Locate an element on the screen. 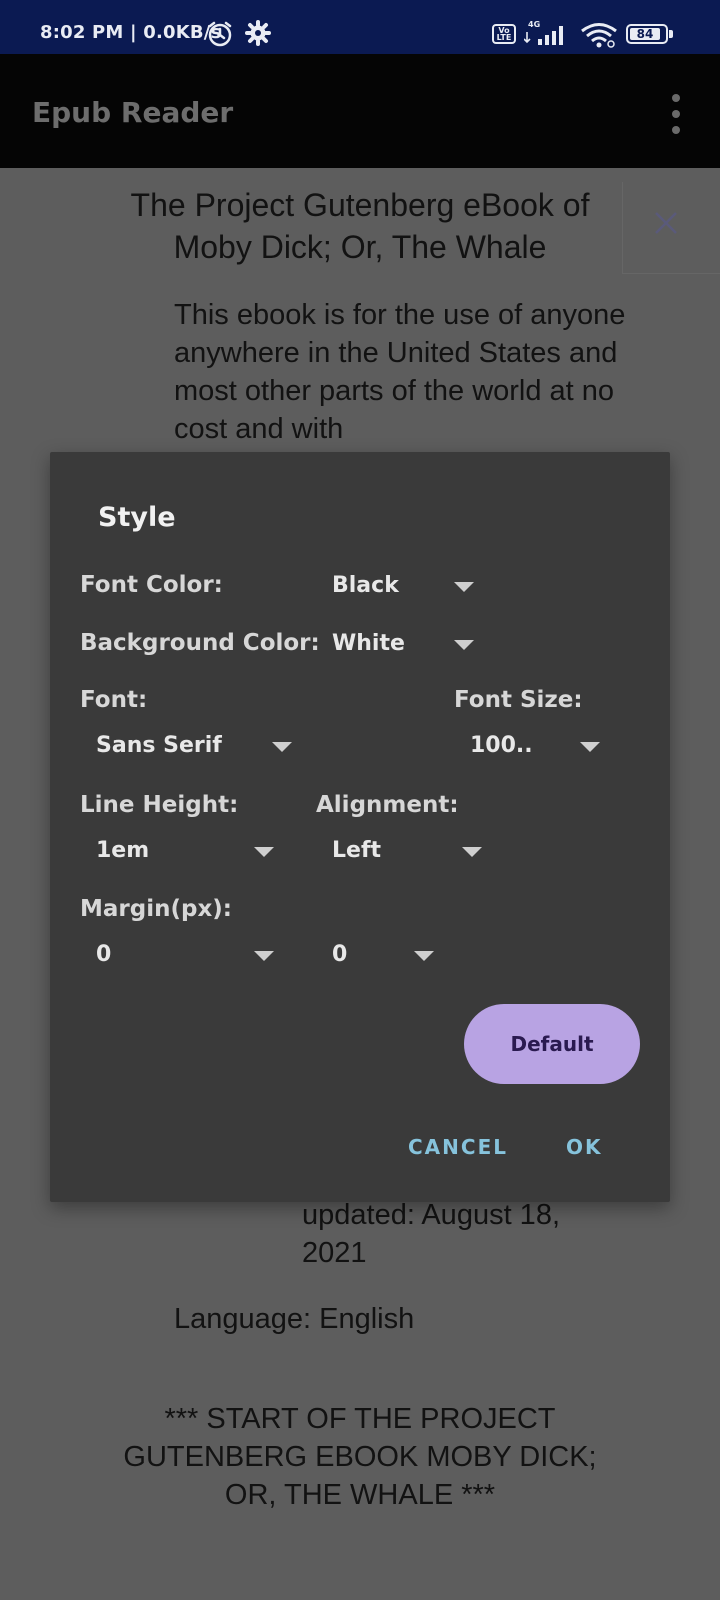 This screenshot has width=720, height=1600. app-bar: Epub Reader is located at coordinates (360, 111).